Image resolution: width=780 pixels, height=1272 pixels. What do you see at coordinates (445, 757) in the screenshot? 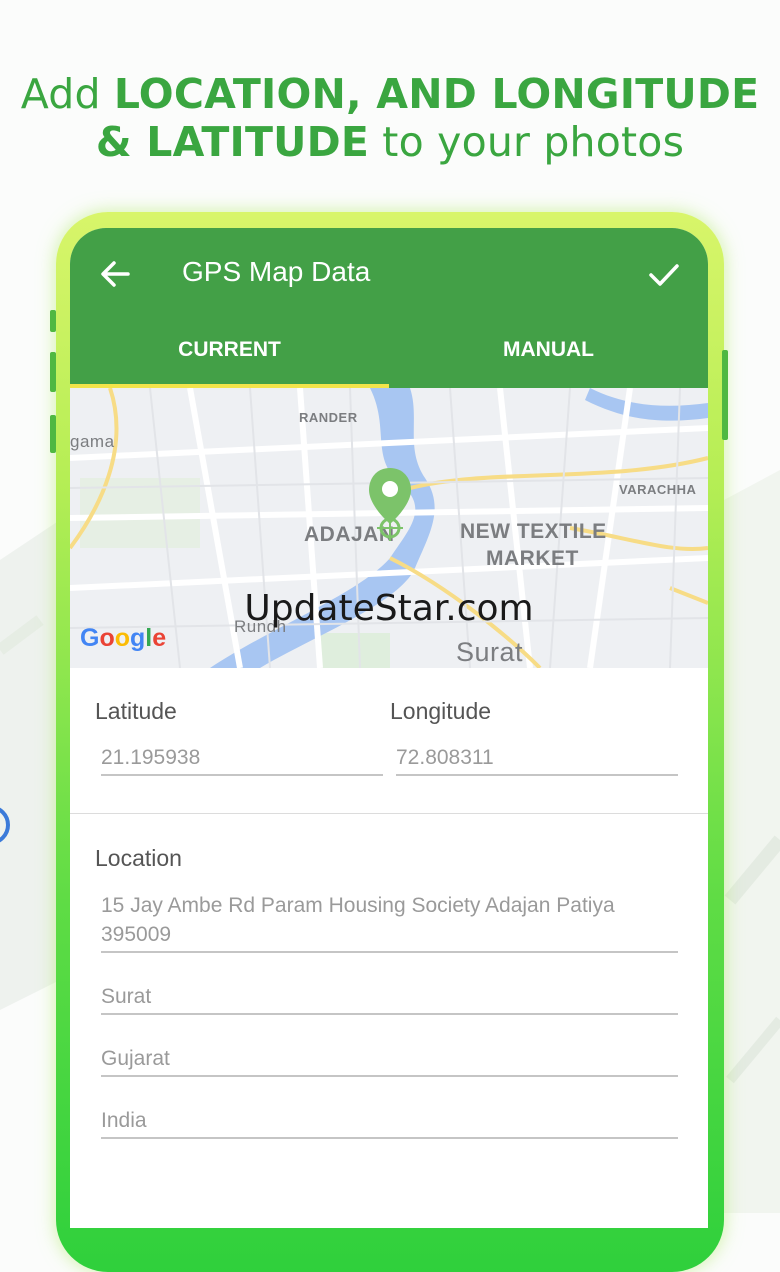
I see `longitude-input: 72.808311` at bounding box center [445, 757].